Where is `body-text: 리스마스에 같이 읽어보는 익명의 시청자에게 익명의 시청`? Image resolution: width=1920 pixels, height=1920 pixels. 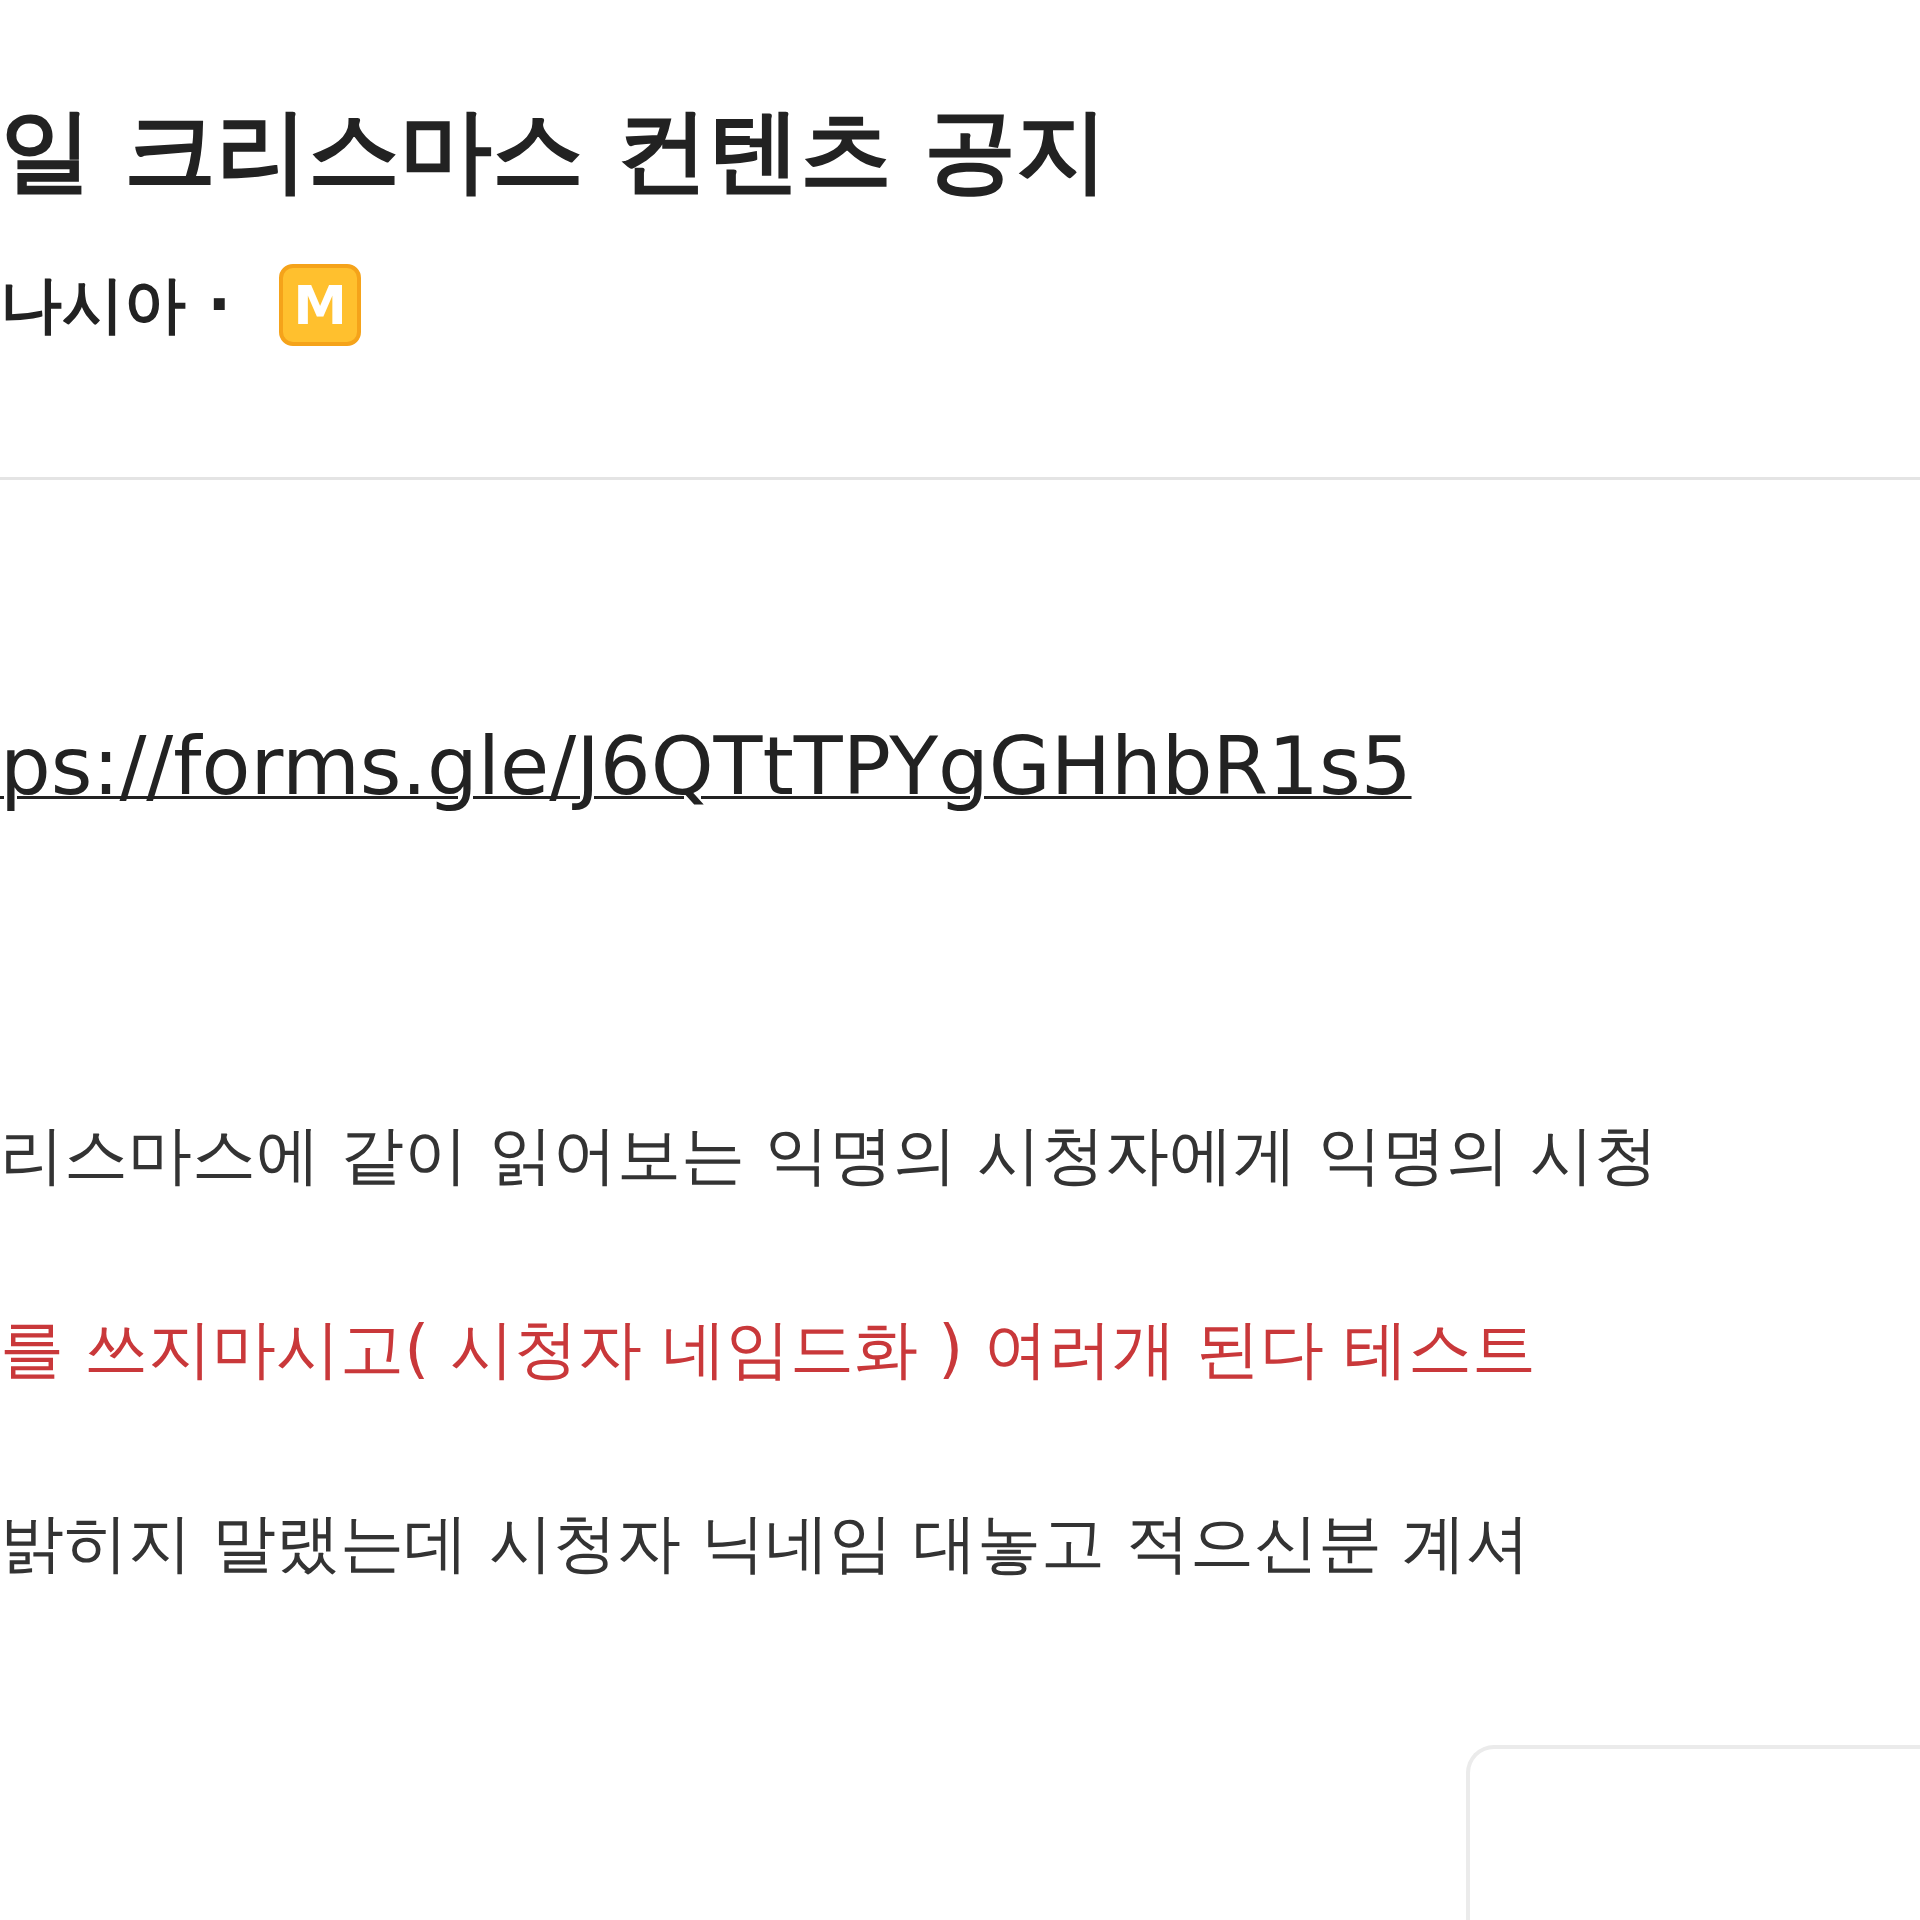
body-text: 리스마스에 같이 읽어보는 익명의 시청자에게 익명의 시청 is located at coordinates (830, 1155).